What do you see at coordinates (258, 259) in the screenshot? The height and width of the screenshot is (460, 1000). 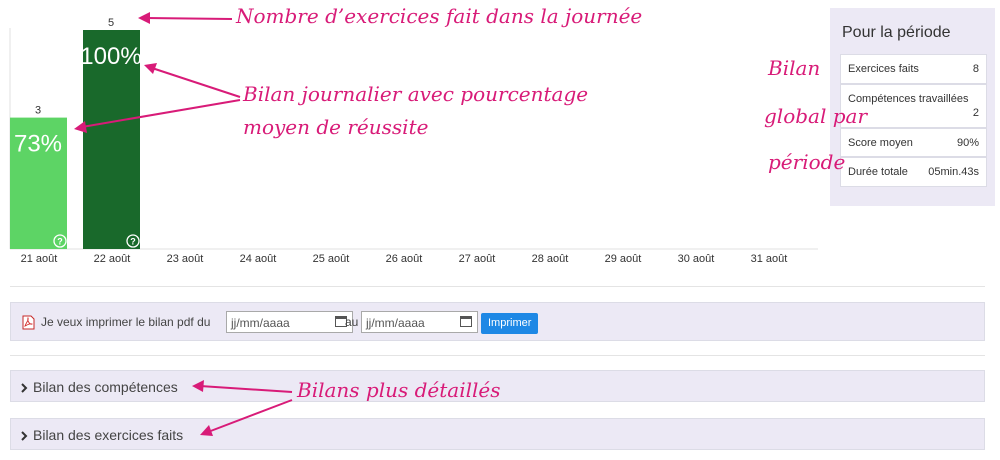 I see `x-tick-label: 24 août` at bounding box center [258, 259].